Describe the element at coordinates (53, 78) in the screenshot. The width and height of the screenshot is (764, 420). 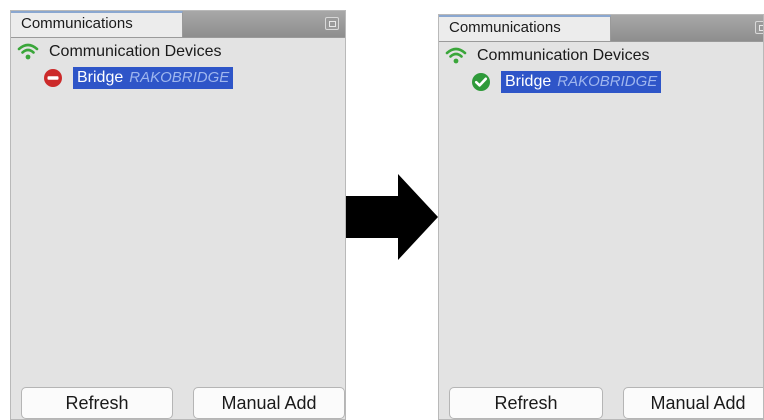
I see `no-entry-icon` at that location.